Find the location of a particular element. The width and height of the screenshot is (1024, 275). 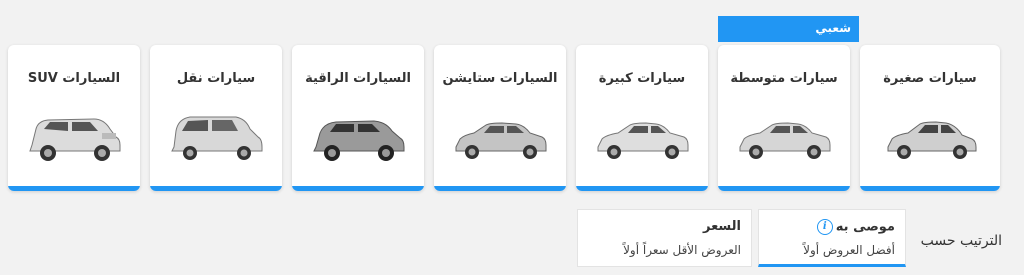

medium-car-icon is located at coordinates (785, 140).